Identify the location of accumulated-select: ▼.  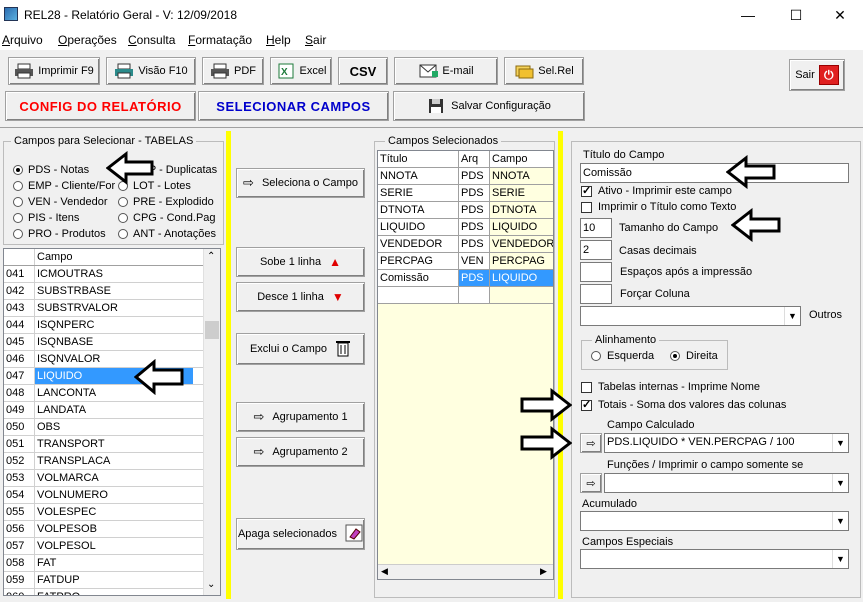
(714, 521).